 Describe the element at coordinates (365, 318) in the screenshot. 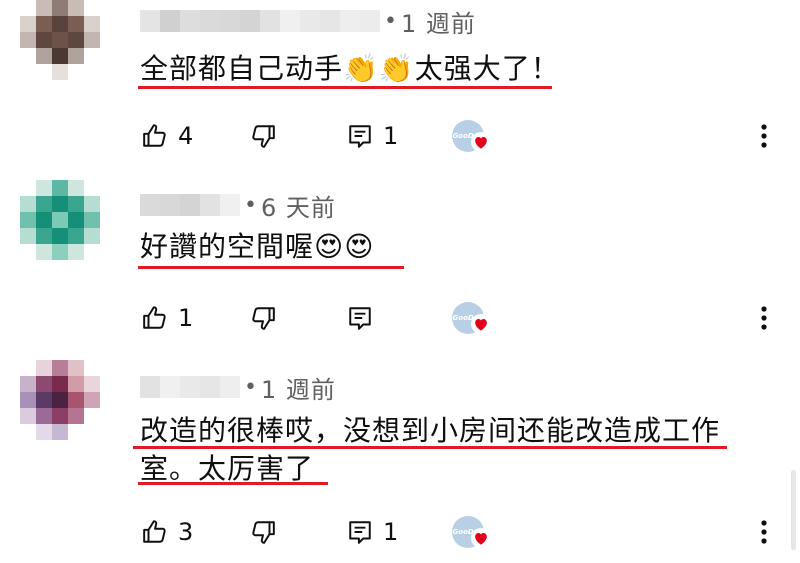

I see `reply-button` at that location.